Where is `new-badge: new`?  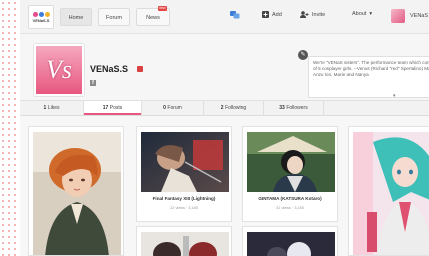 new-badge: new is located at coordinates (162, 8).